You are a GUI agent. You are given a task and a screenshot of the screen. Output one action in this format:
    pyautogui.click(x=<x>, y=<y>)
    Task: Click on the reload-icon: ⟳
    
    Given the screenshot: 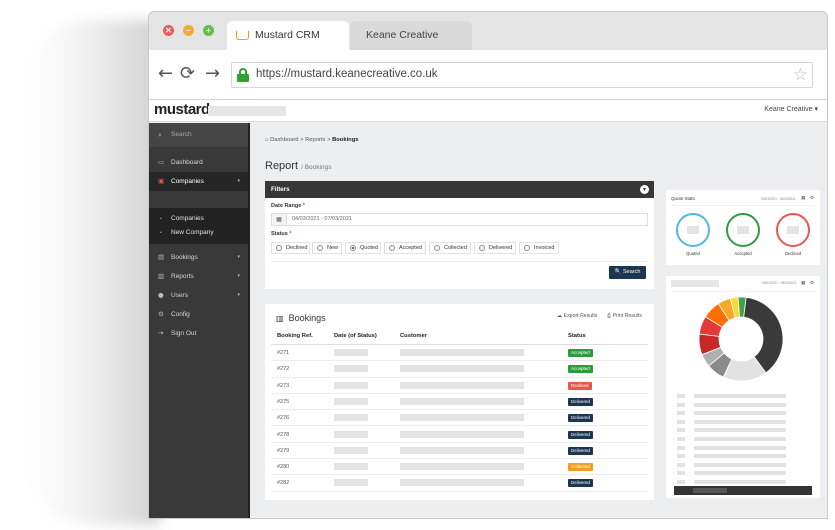 What is the action you would take?
    pyautogui.click(x=187, y=73)
    